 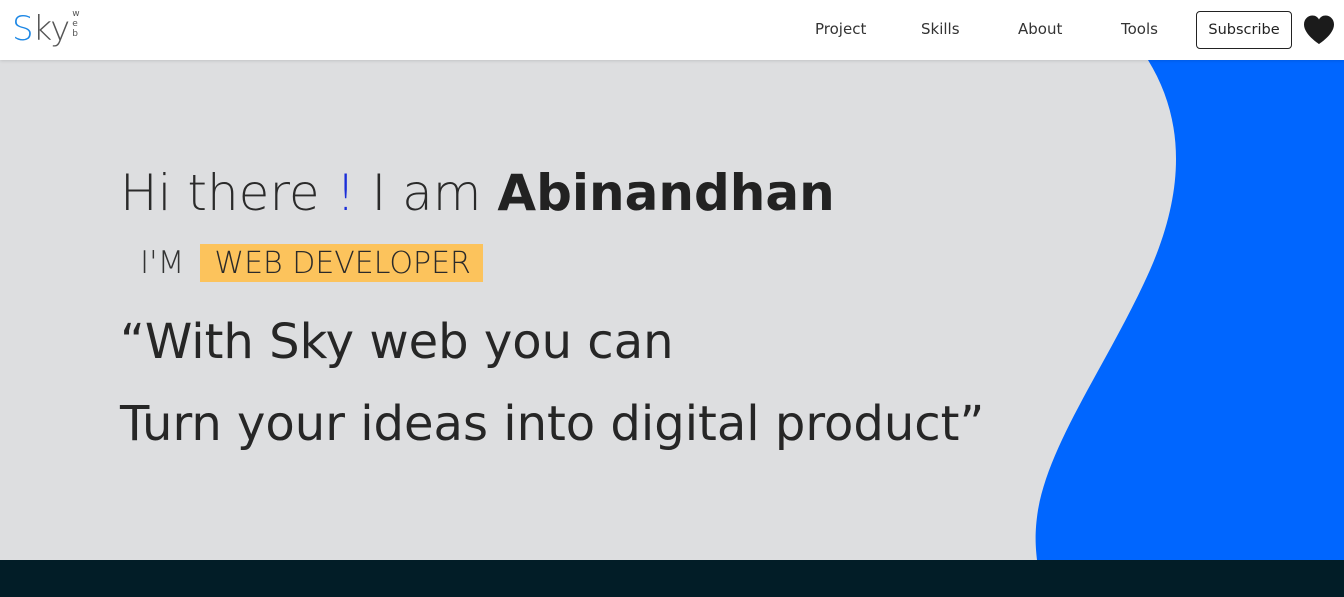 What do you see at coordinates (1139, 29) in the screenshot?
I see `nav-link-tools: Tools` at bounding box center [1139, 29].